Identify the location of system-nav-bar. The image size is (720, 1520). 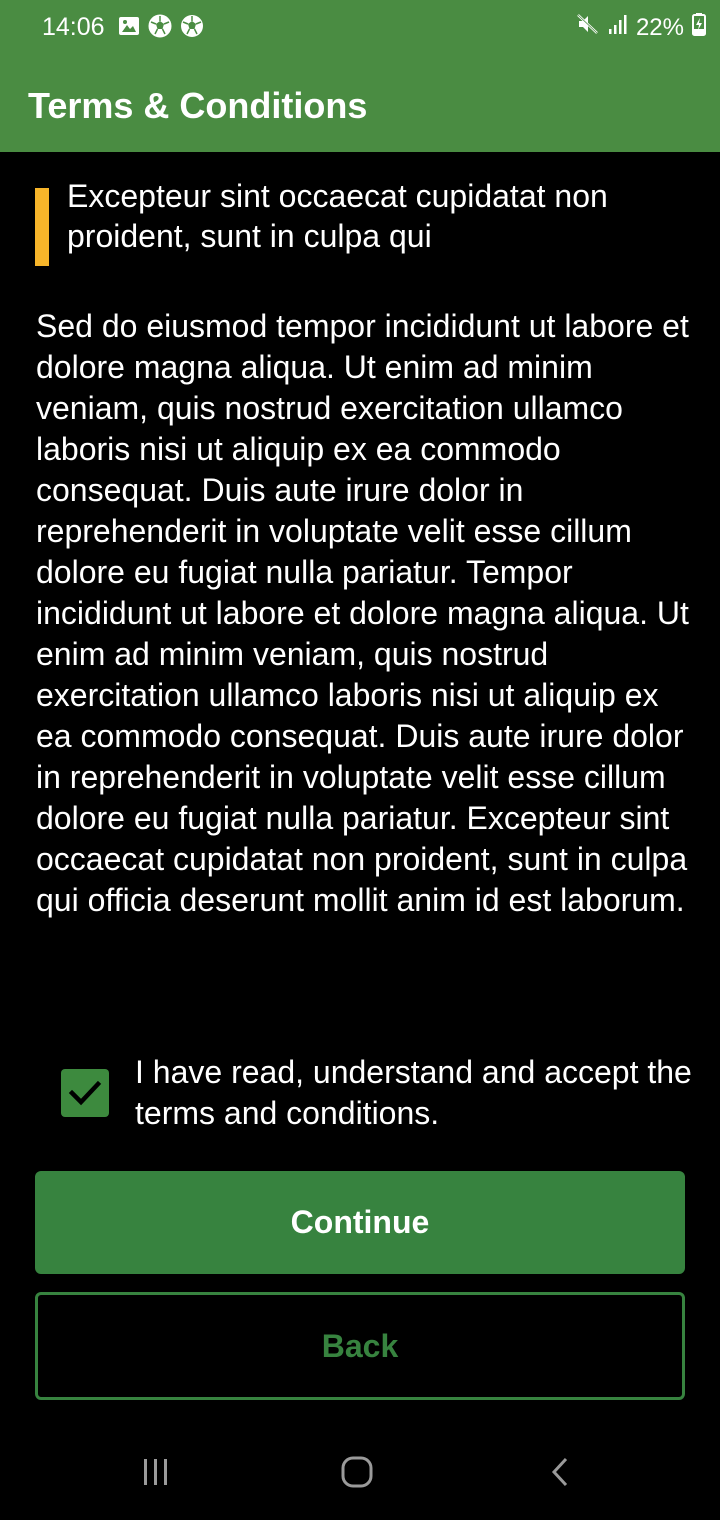
(360, 1471).